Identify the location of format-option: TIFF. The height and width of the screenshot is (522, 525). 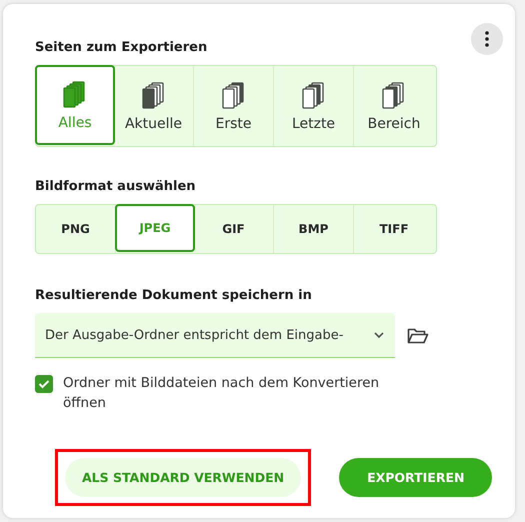
(394, 229).